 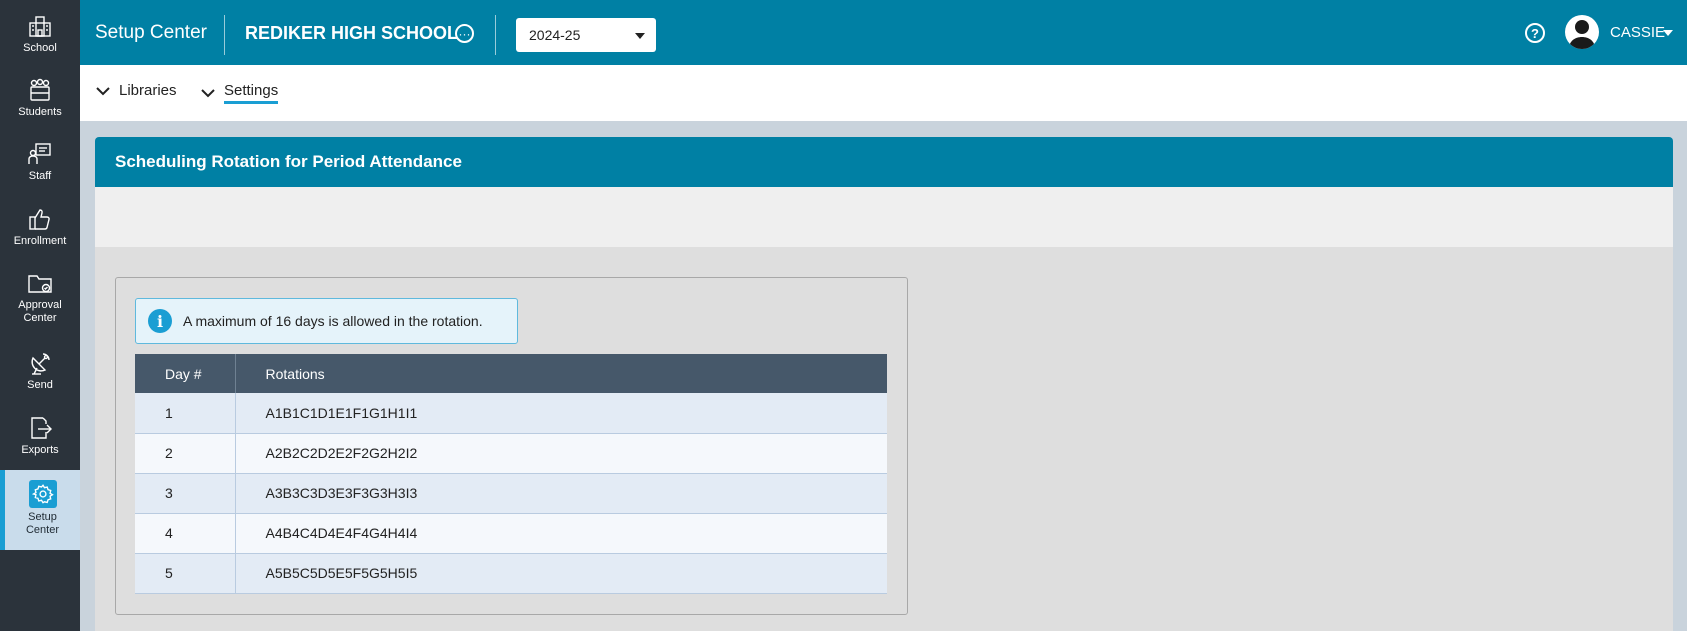 What do you see at coordinates (1637, 32) in the screenshot?
I see `user-name: CASSIE` at bounding box center [1637, 32].